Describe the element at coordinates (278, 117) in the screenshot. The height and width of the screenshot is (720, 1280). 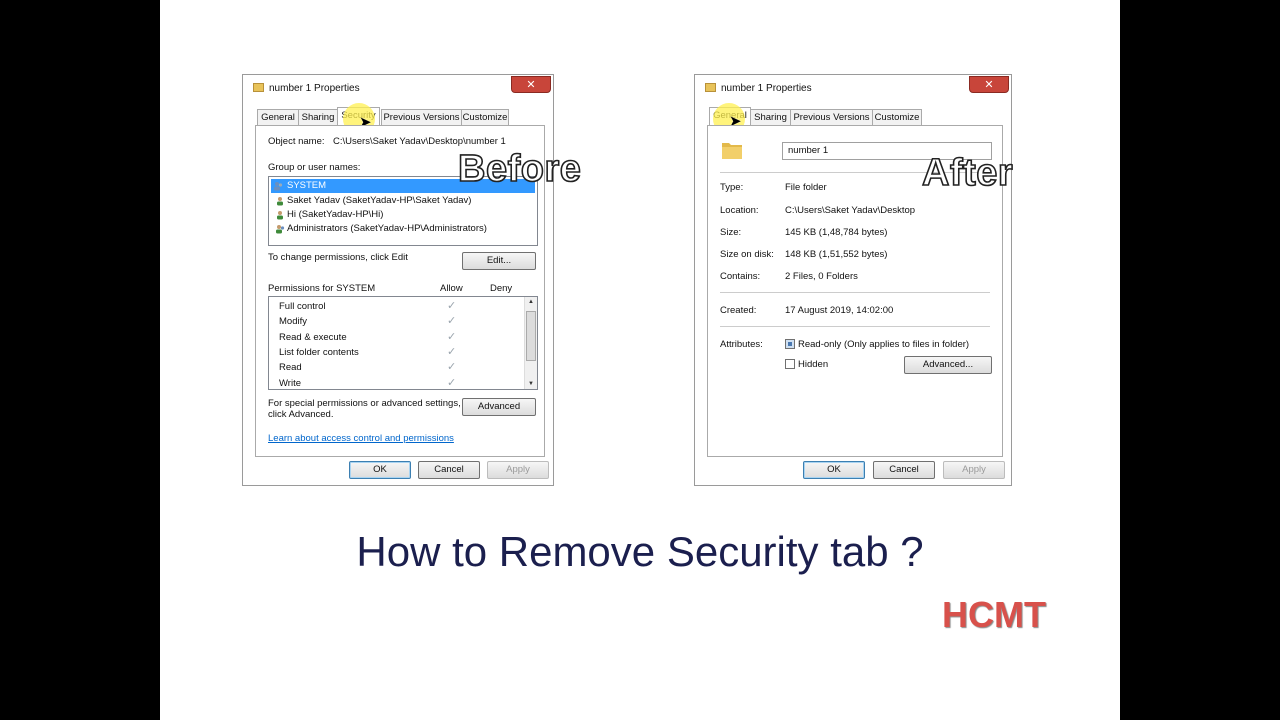
I see `tab-general: General` at that location.